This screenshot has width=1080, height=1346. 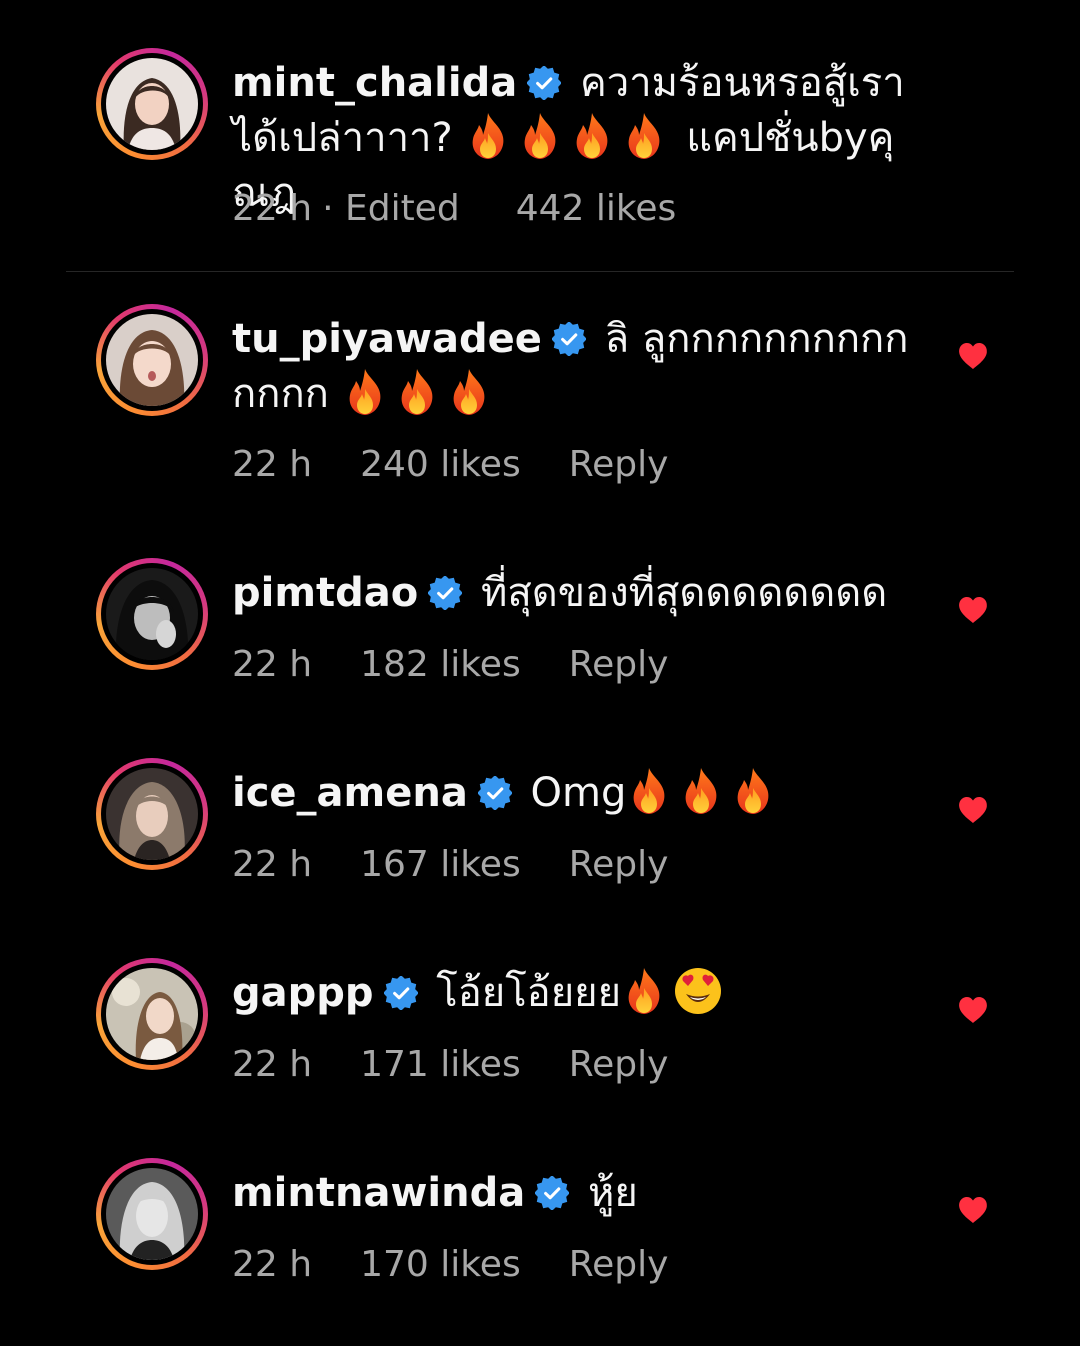 I want to click on comment-body: pimtdao ที่สุดของที่สุดดดดดดดด, so click(x=577, y=593).